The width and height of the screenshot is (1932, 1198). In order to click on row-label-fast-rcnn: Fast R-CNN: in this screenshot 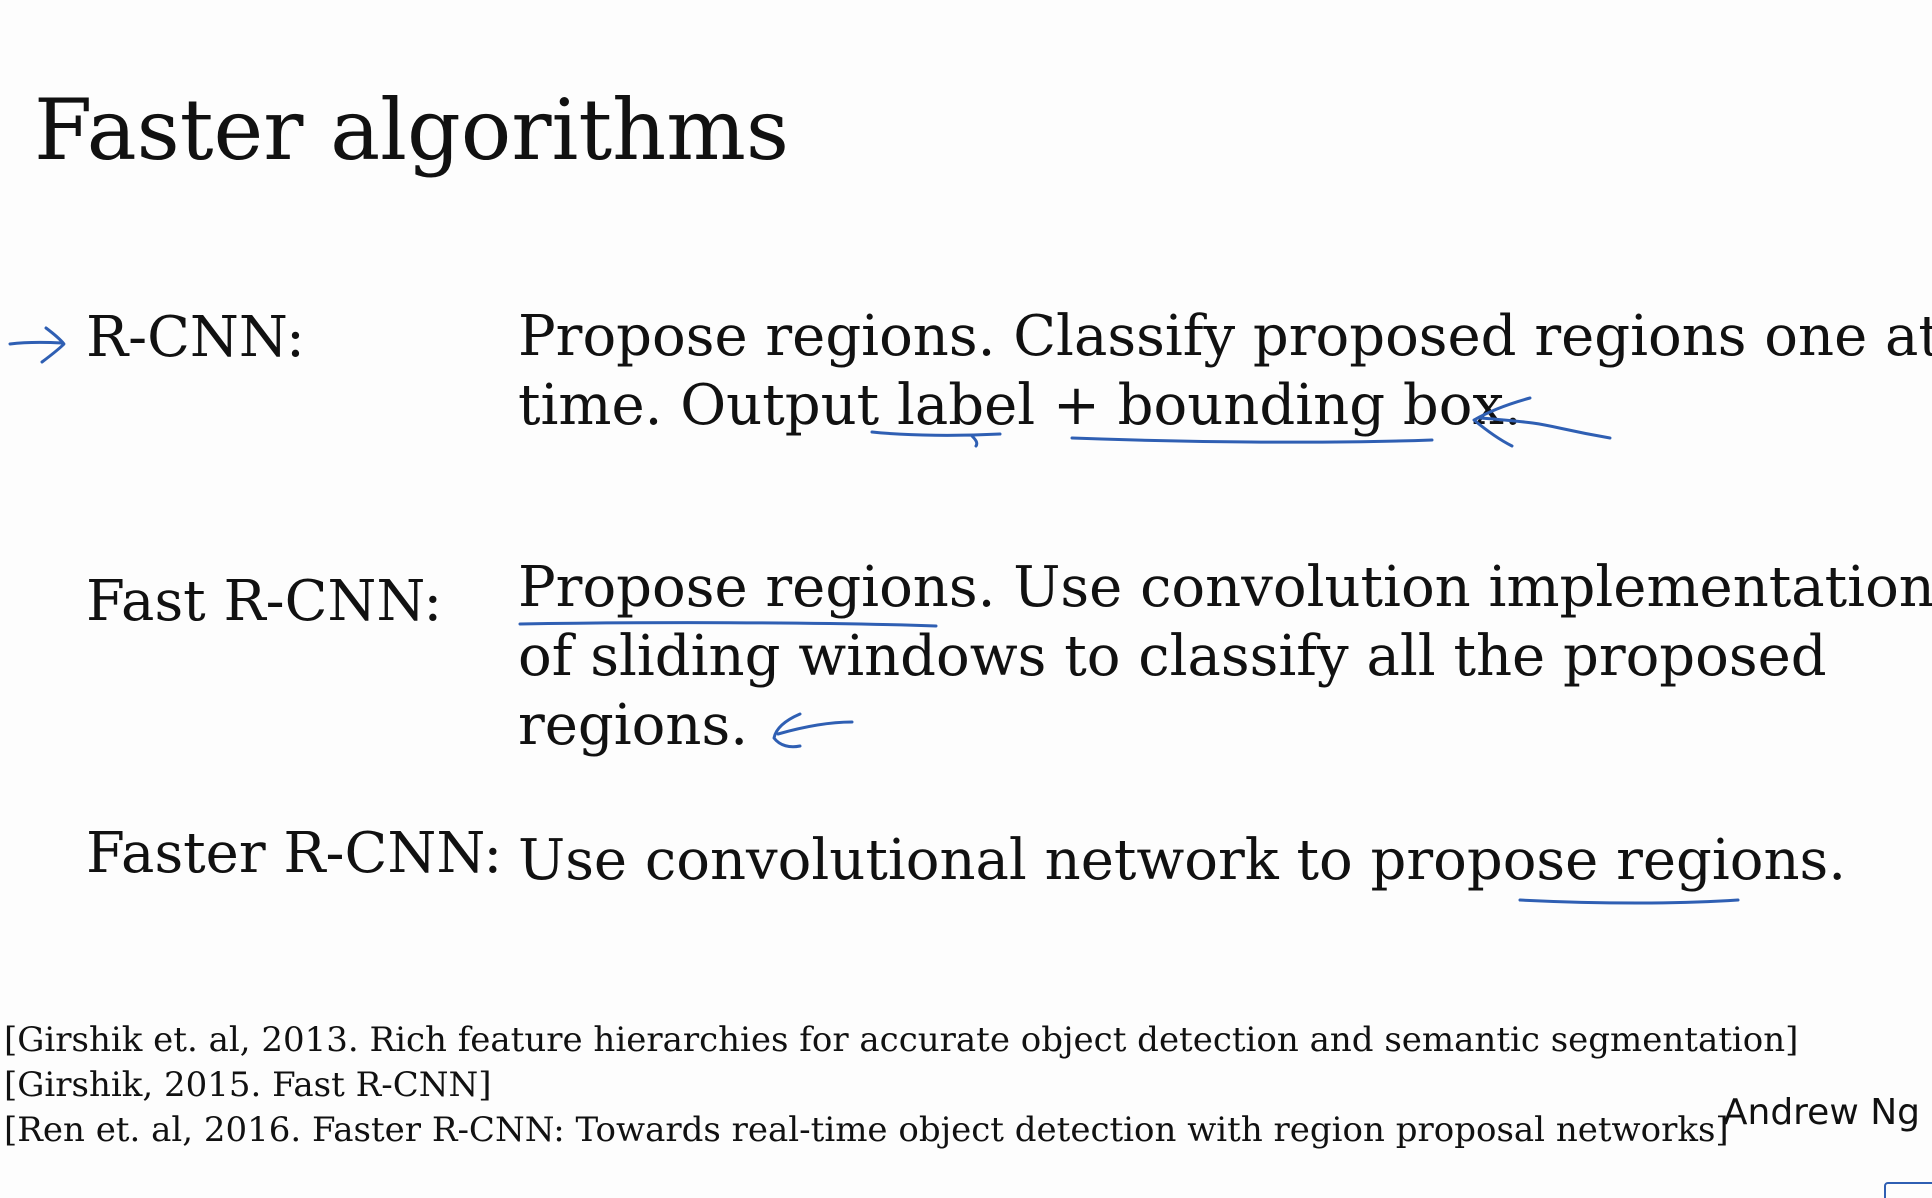, I will do `click(264, 601)`.